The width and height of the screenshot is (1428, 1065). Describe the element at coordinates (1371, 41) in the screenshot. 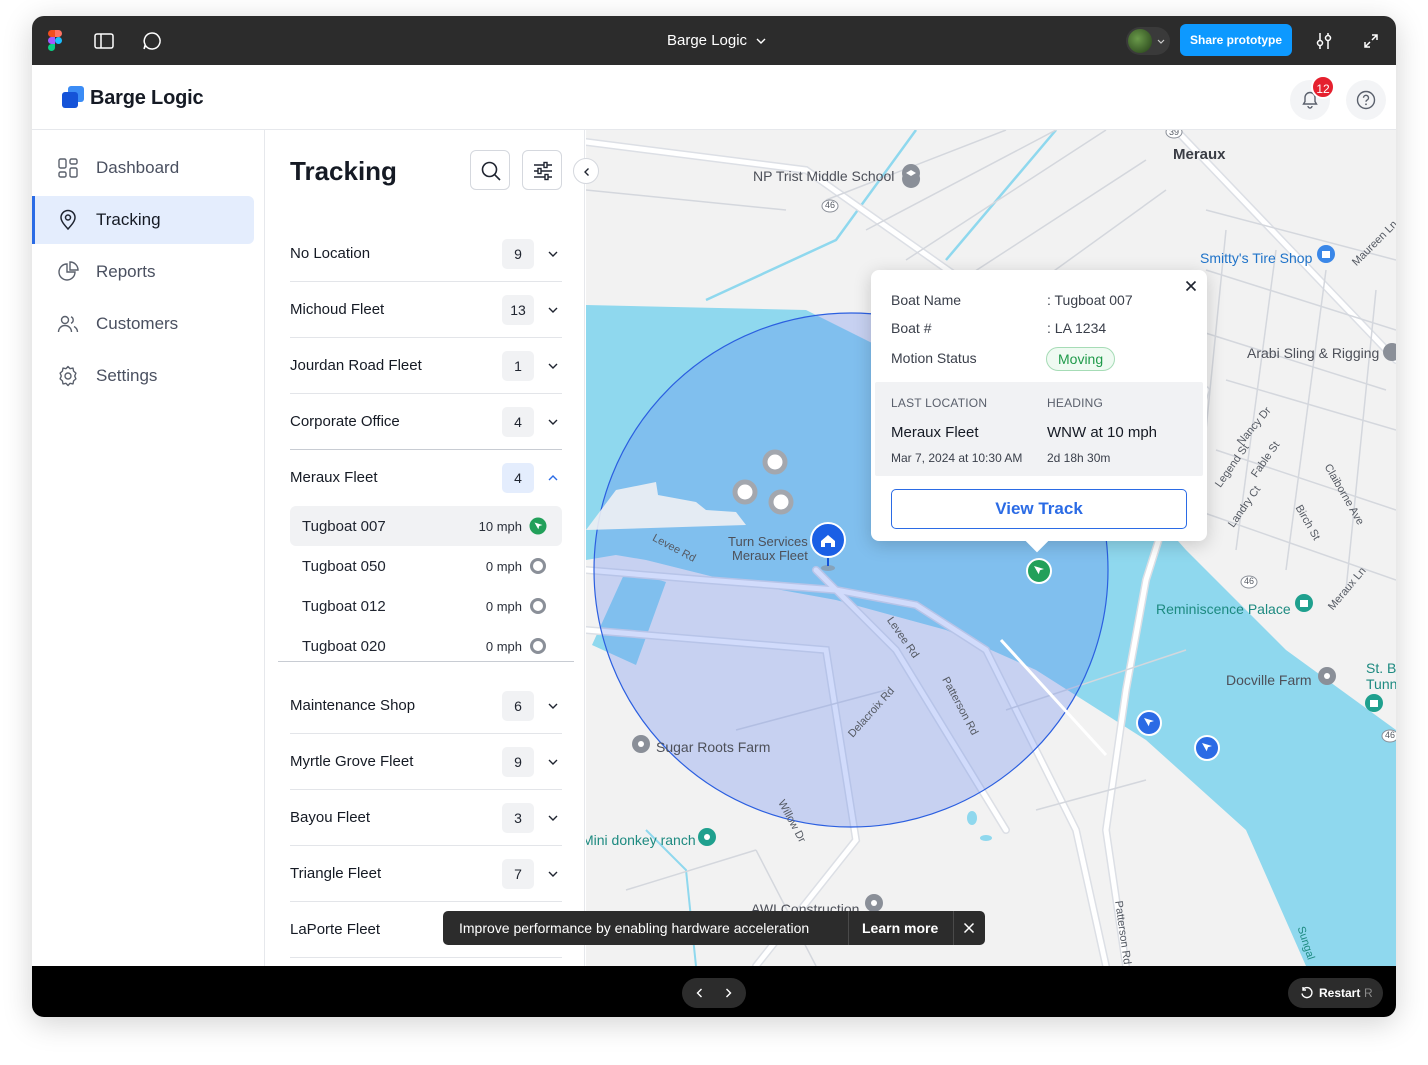

I see `expand-icon` at that location.